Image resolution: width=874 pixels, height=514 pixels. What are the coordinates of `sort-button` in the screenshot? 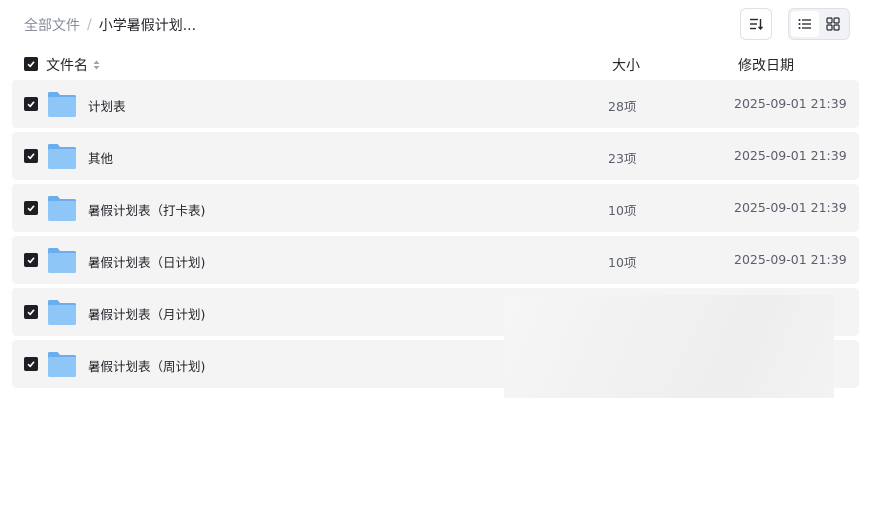 It's located at (756, 24).